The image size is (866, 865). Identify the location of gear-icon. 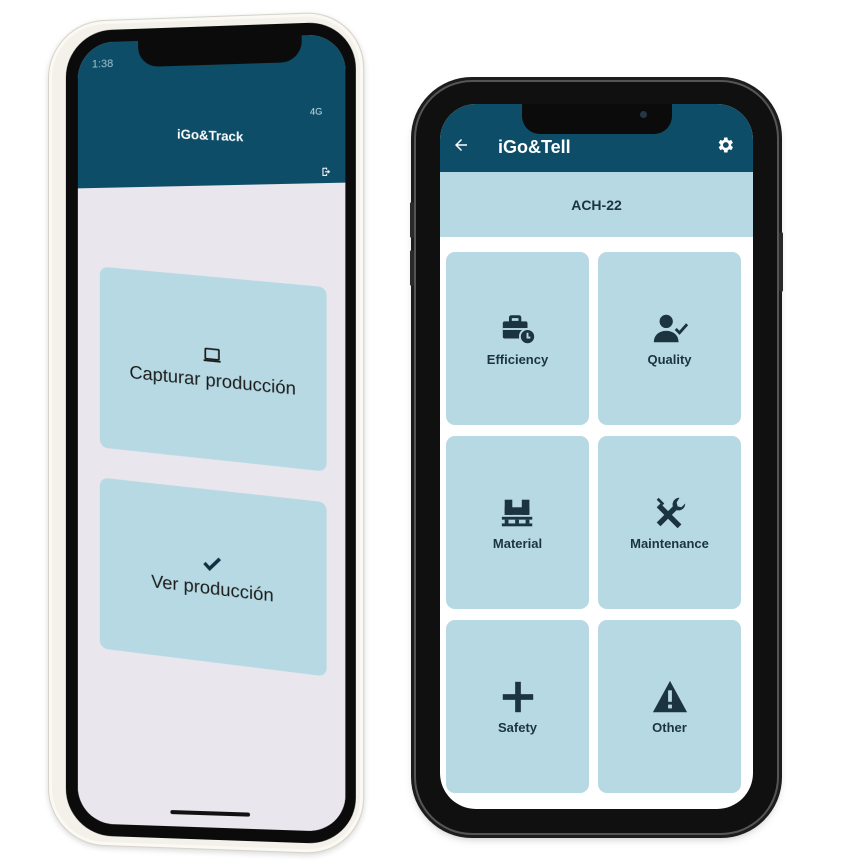
(725, 145).